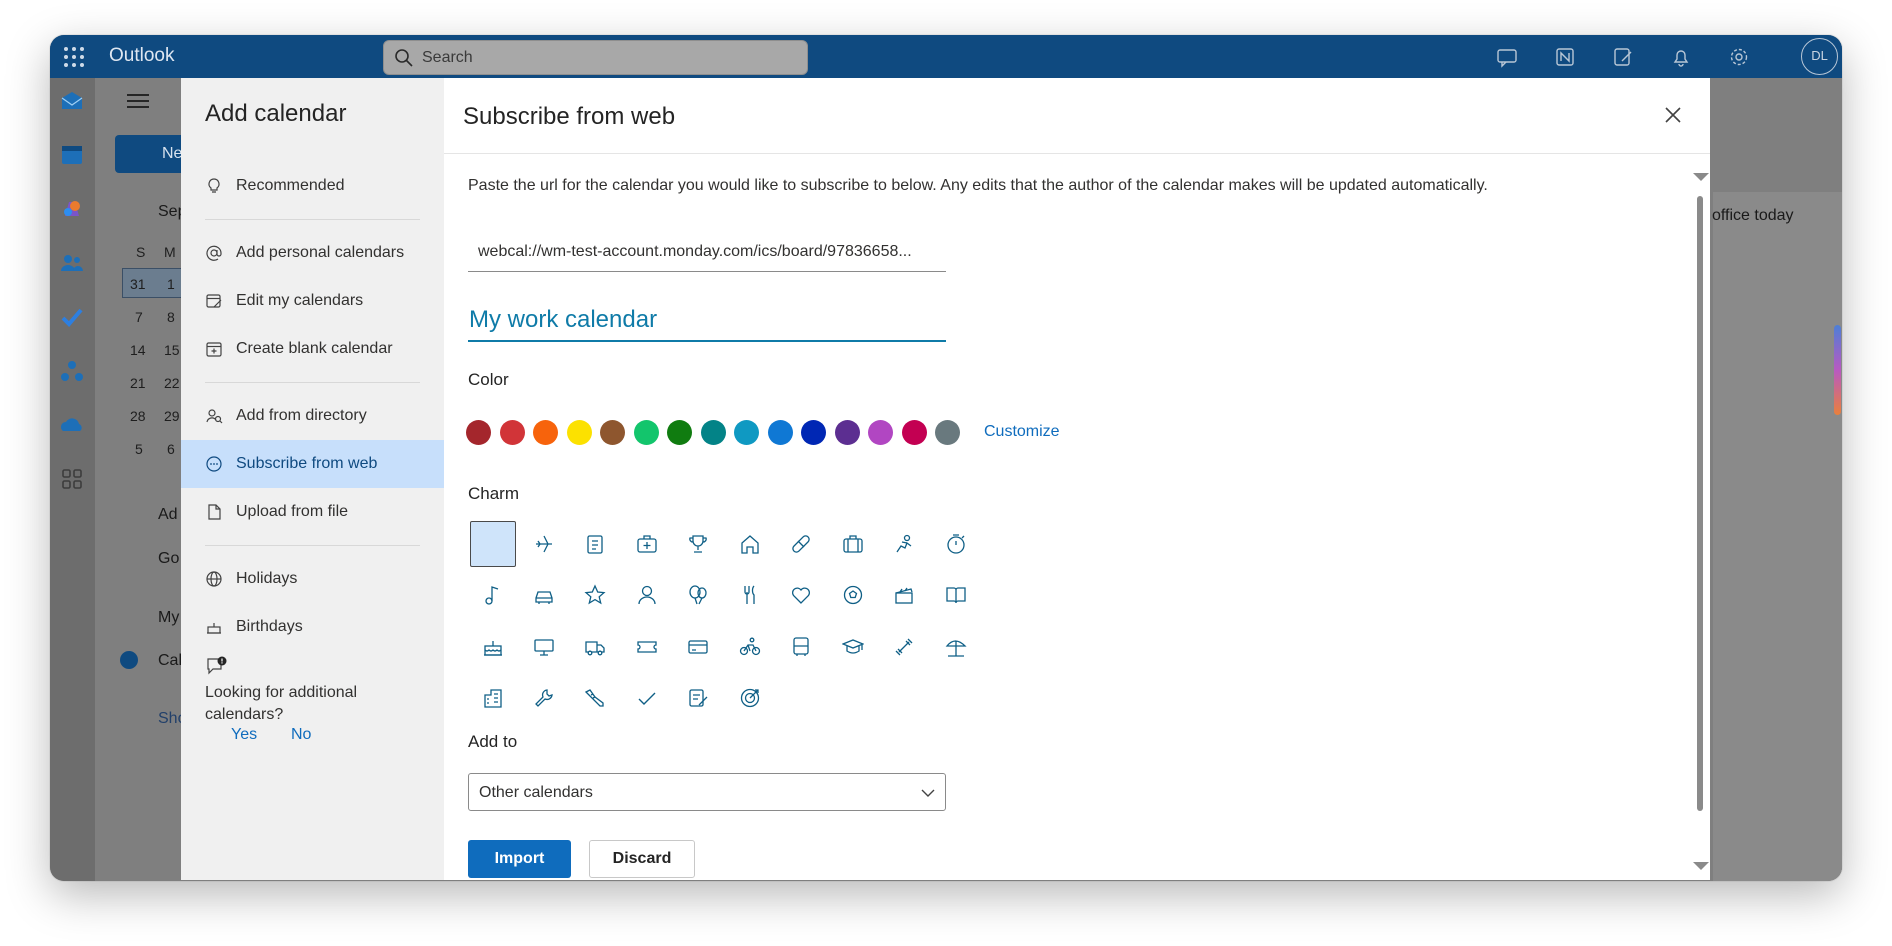 The image size is (1892, 946). Describe the element at coordinates (544, 544) in the screenshot. I see `charm-airplane` at that location.